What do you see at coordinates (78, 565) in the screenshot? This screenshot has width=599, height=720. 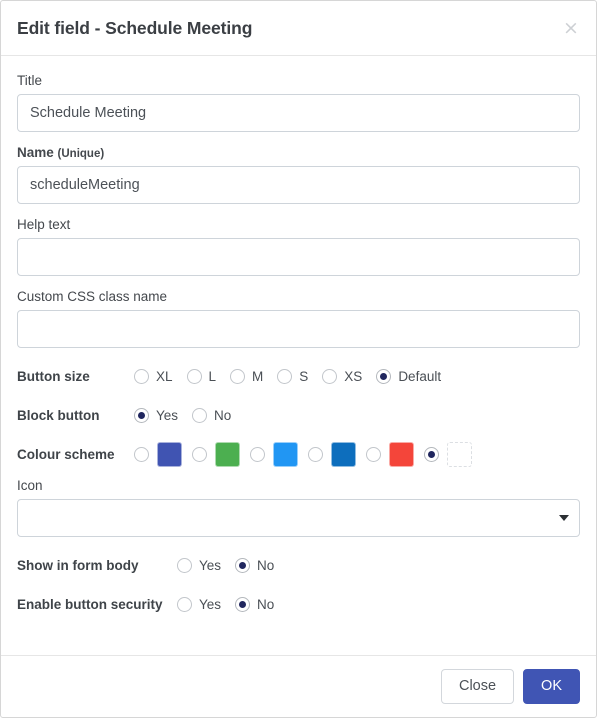 I see `show-in-form-body-label: Show in form body` at bounding box center [78, 565].